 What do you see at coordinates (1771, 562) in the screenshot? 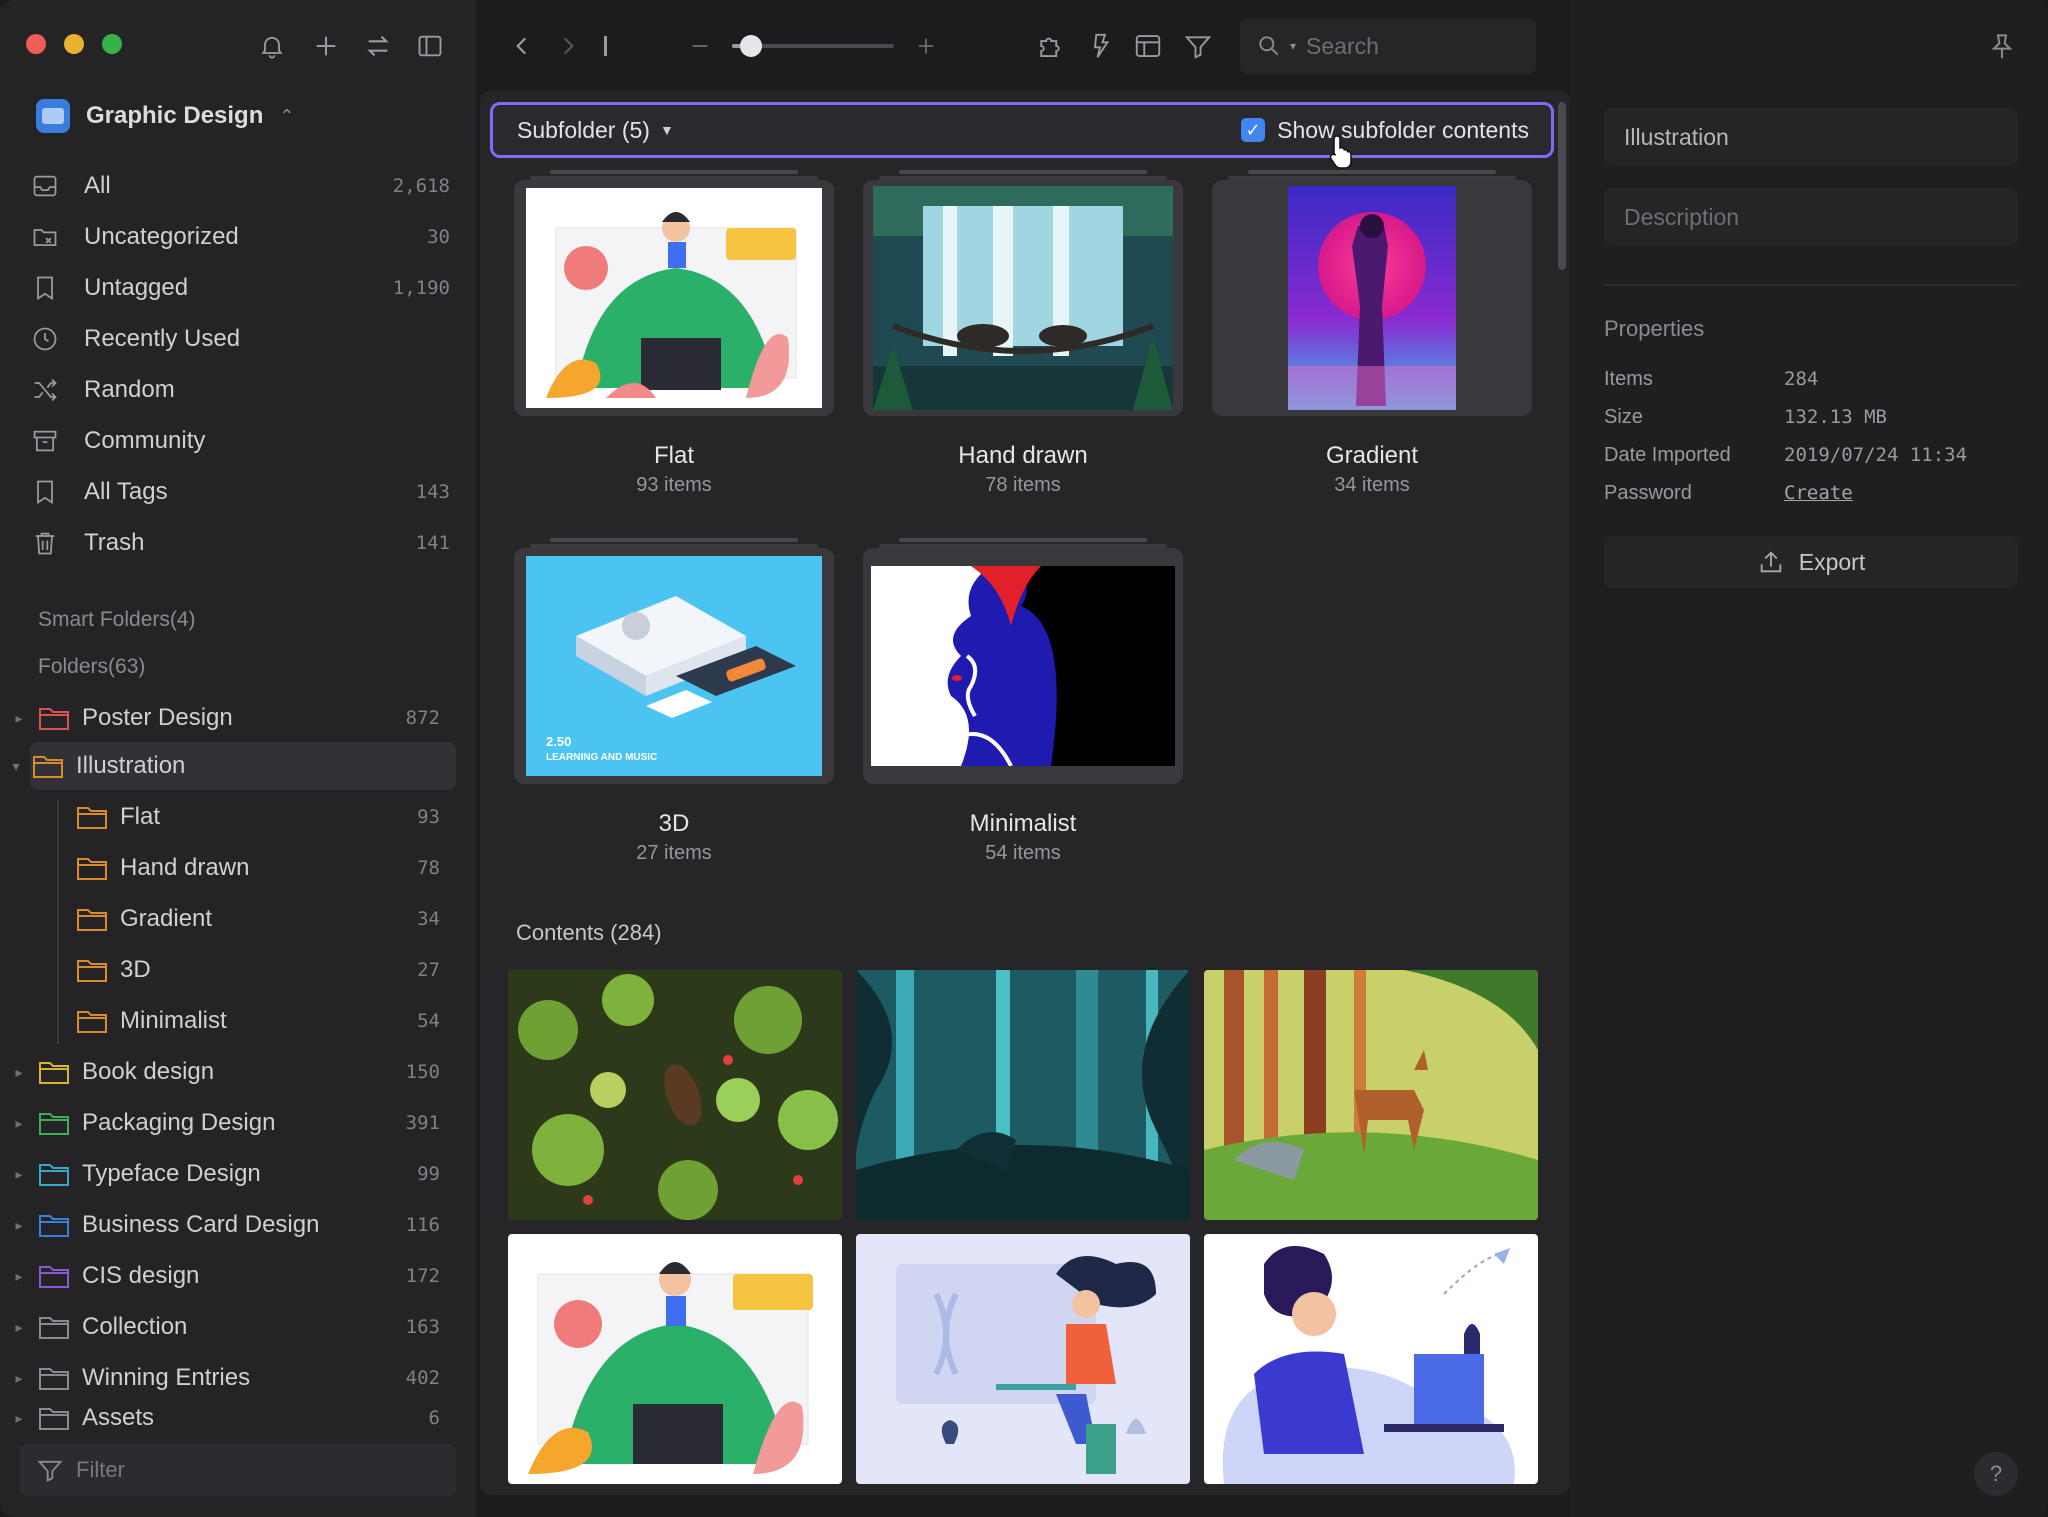
I see `upload-export-icon` at bounding box center [1771, 562].